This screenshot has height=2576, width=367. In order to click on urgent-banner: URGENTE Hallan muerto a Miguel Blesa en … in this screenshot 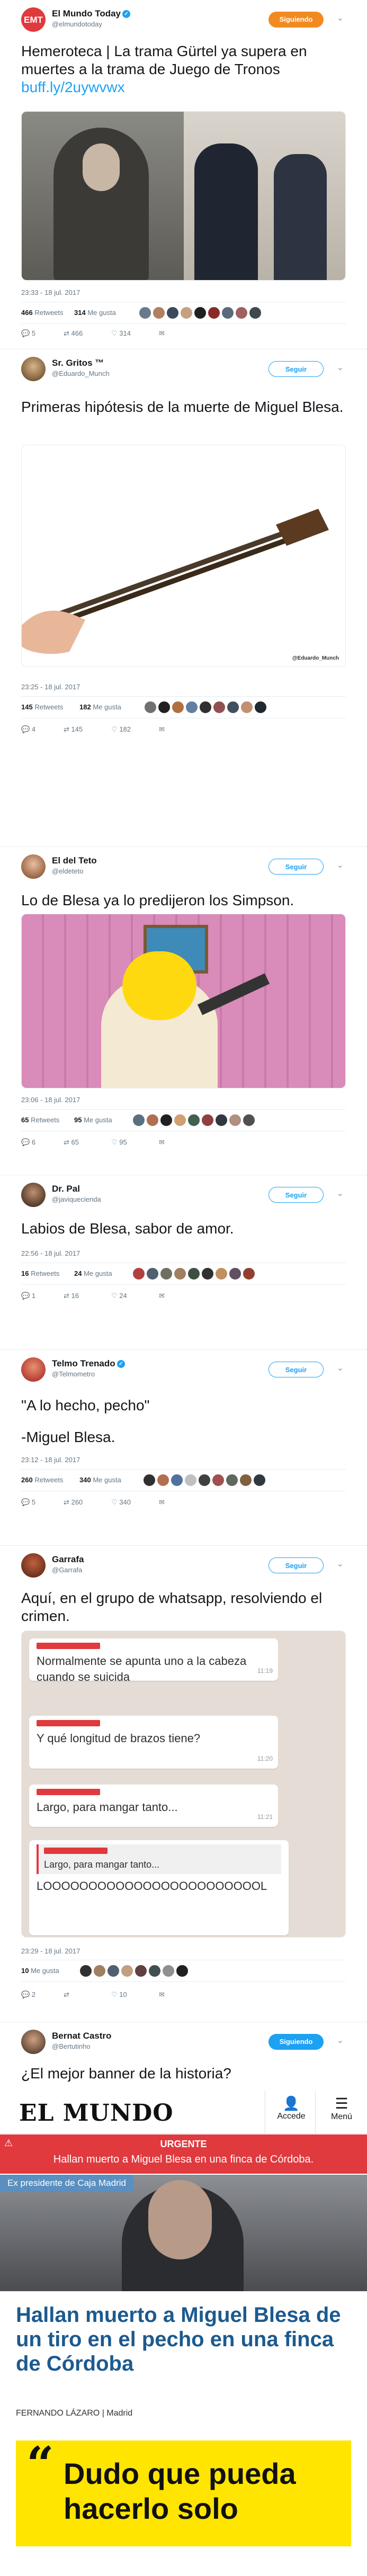, I will do `click(183, 2154)`.